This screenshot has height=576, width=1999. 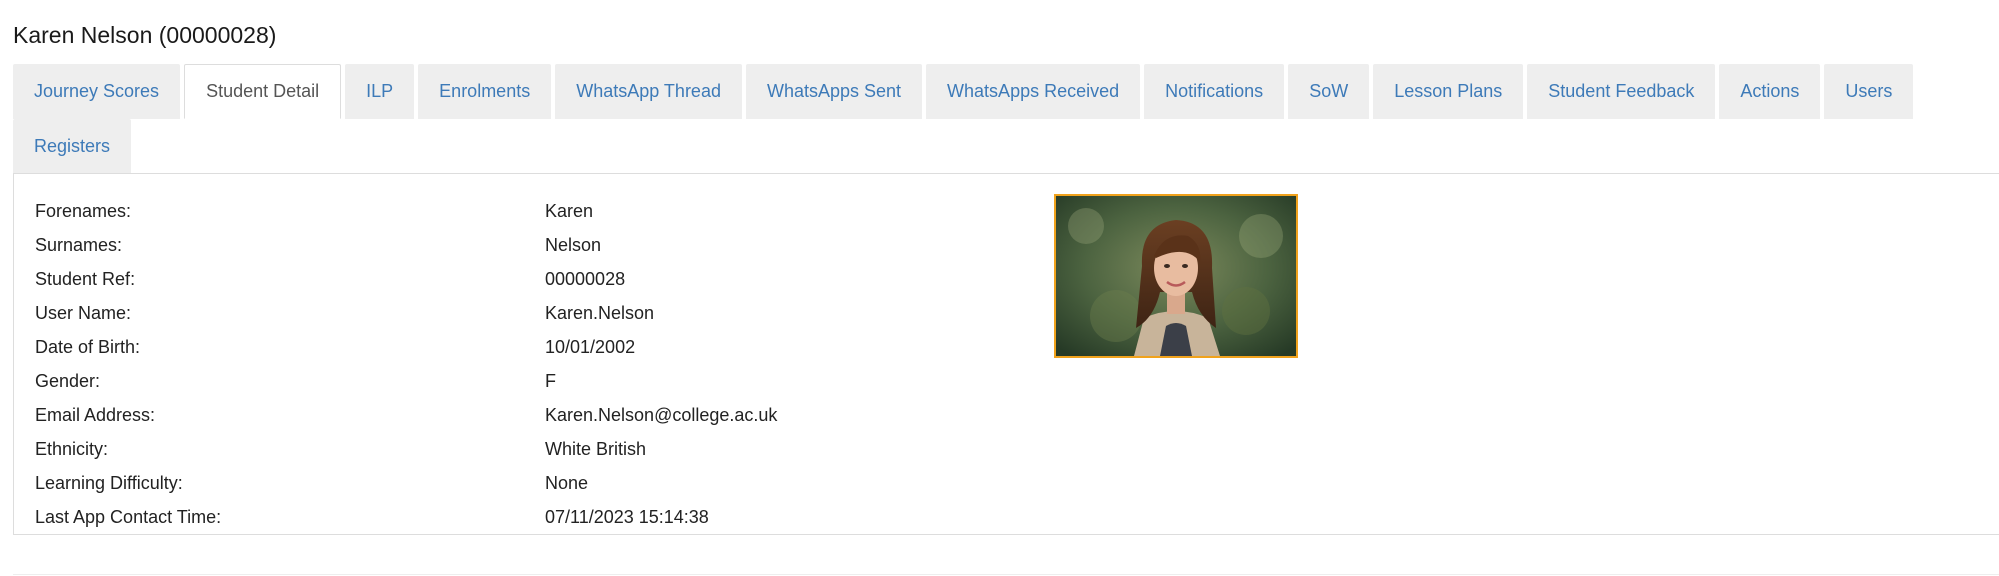 What do you see at coordinates (145, 35) in the screenshot?
I see `page-title: Karen Nelson (00000028)` at bounding box center [145, 35].